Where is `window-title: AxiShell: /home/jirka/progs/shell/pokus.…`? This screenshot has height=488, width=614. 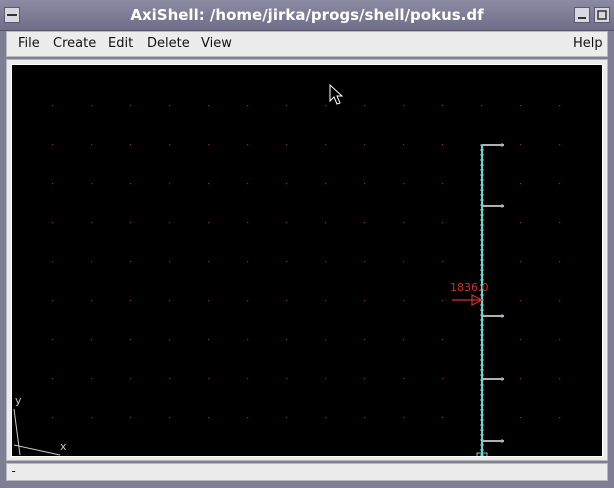 window-title: AxiShell: /home/jirka/progs/shell/pokus.… is located at coordinates (307, 15).